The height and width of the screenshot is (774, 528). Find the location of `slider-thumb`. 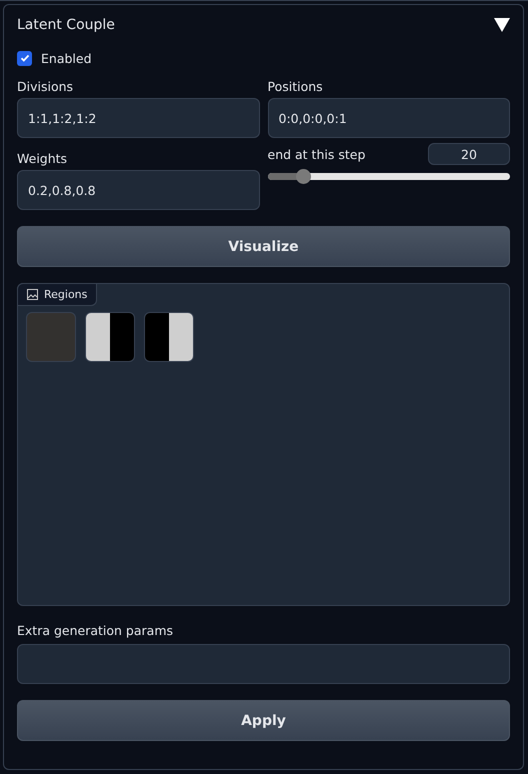

slider-thumb is located at coordinates (303, 176).